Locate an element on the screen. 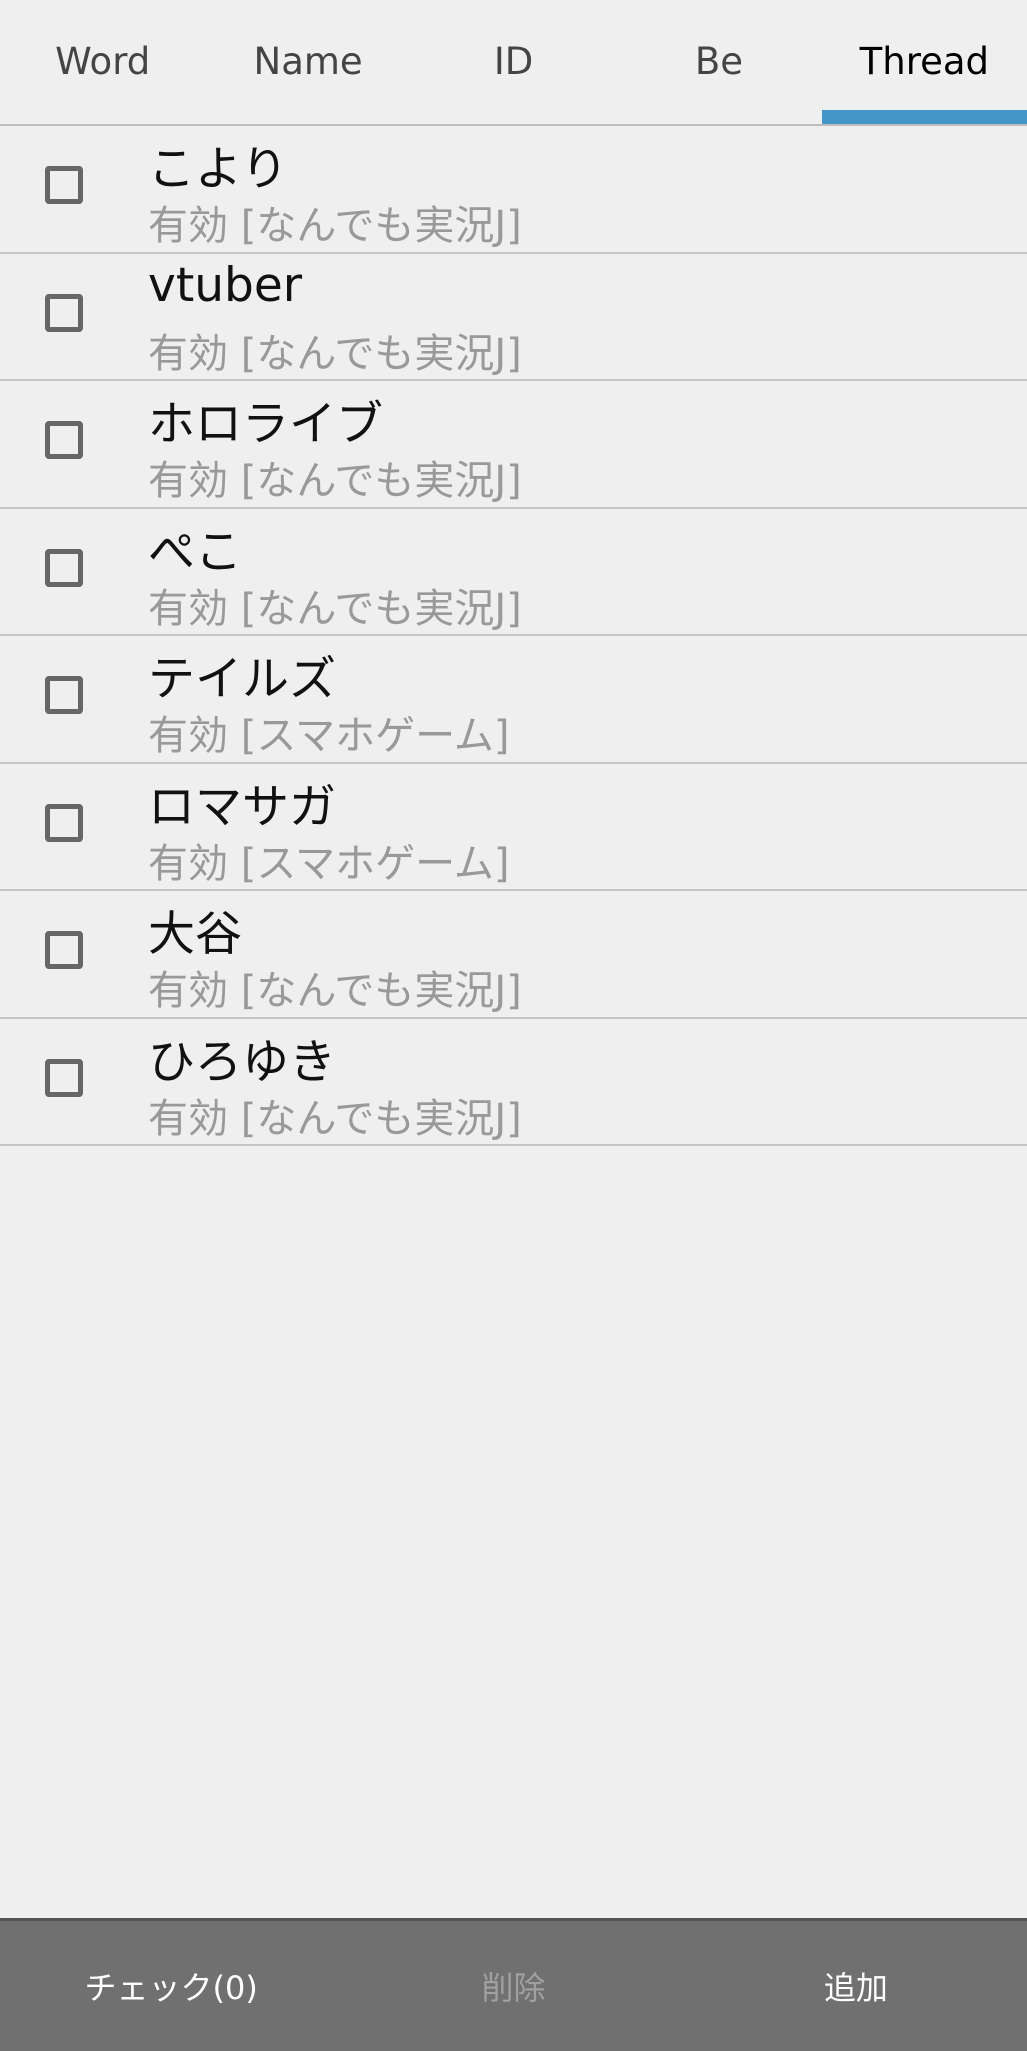  tab-label: Name is located at coordinates (308, 61).